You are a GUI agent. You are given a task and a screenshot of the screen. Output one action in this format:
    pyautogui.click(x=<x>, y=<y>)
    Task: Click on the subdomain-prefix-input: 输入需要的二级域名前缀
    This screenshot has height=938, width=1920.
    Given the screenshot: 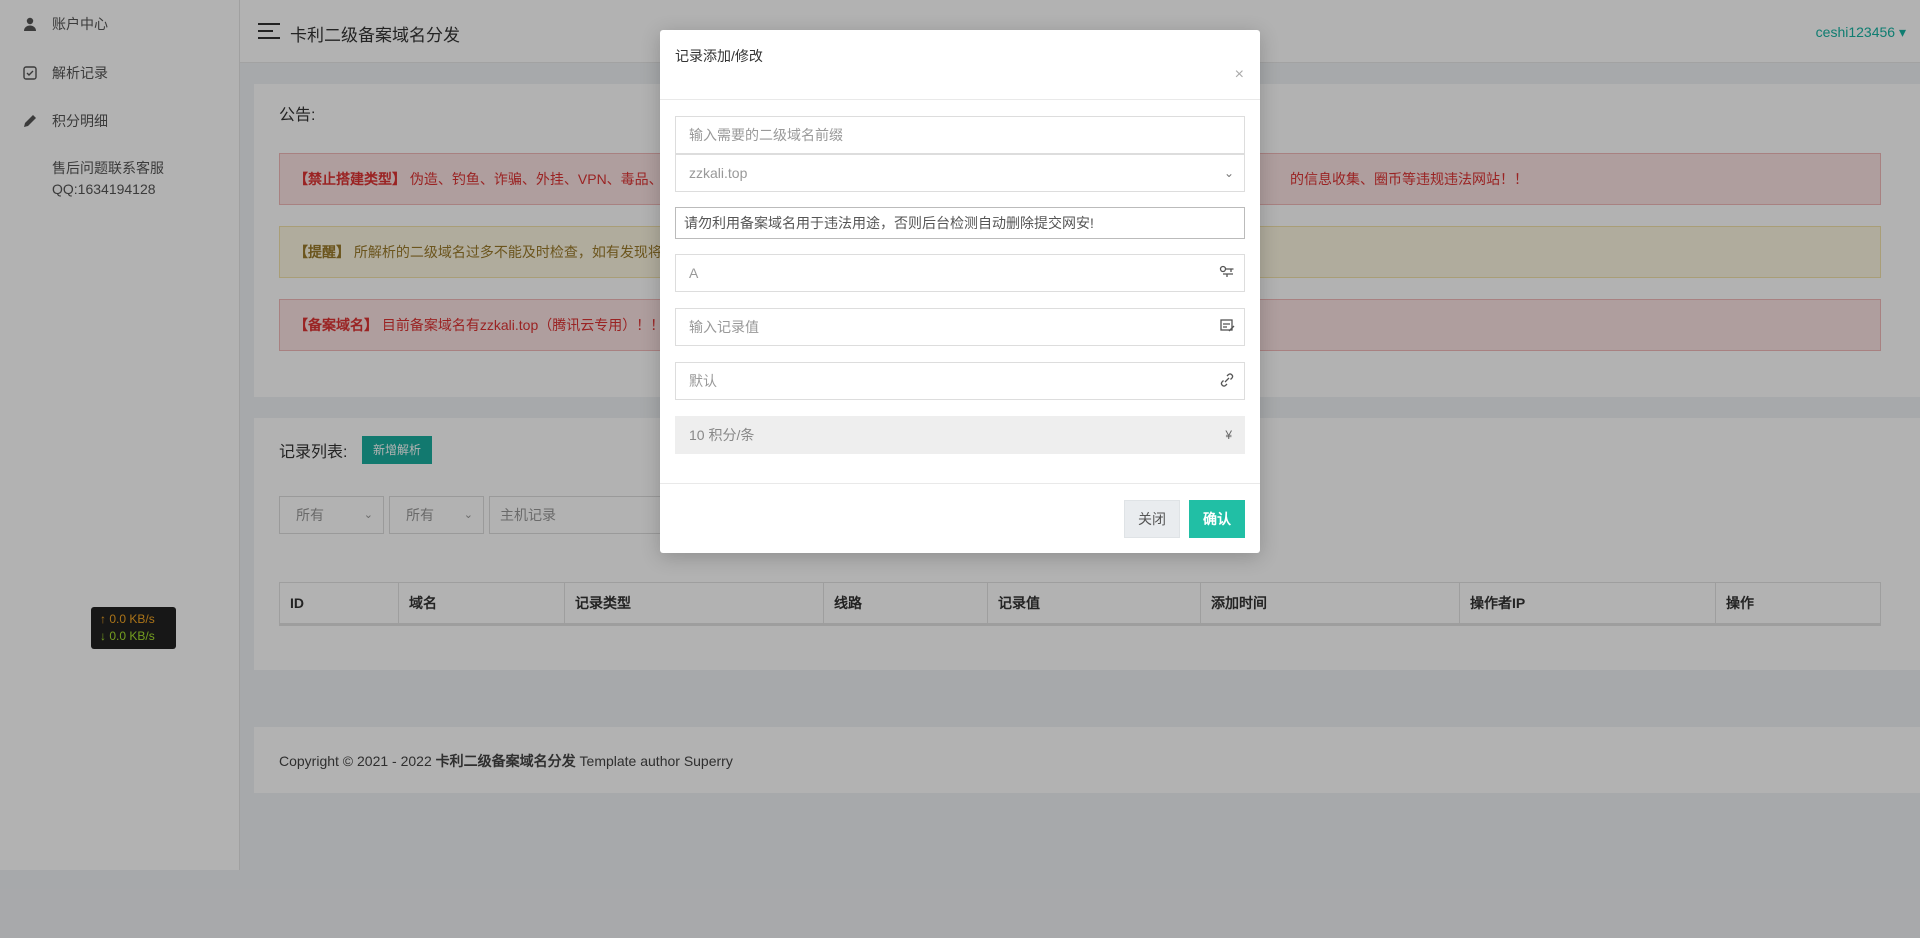 What is the action you would take?
    pyautogui.click(x=960, y=135)
    